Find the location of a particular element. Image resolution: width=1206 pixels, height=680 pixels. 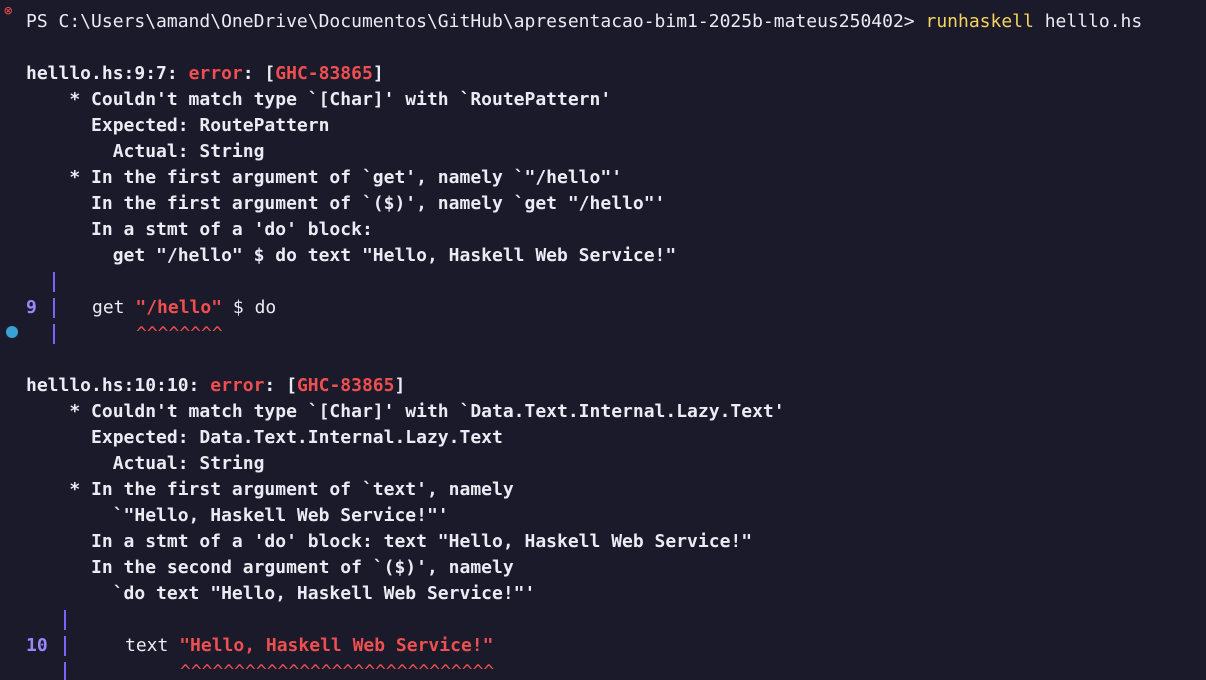

source-code: text is located at coordinates (152, 645).